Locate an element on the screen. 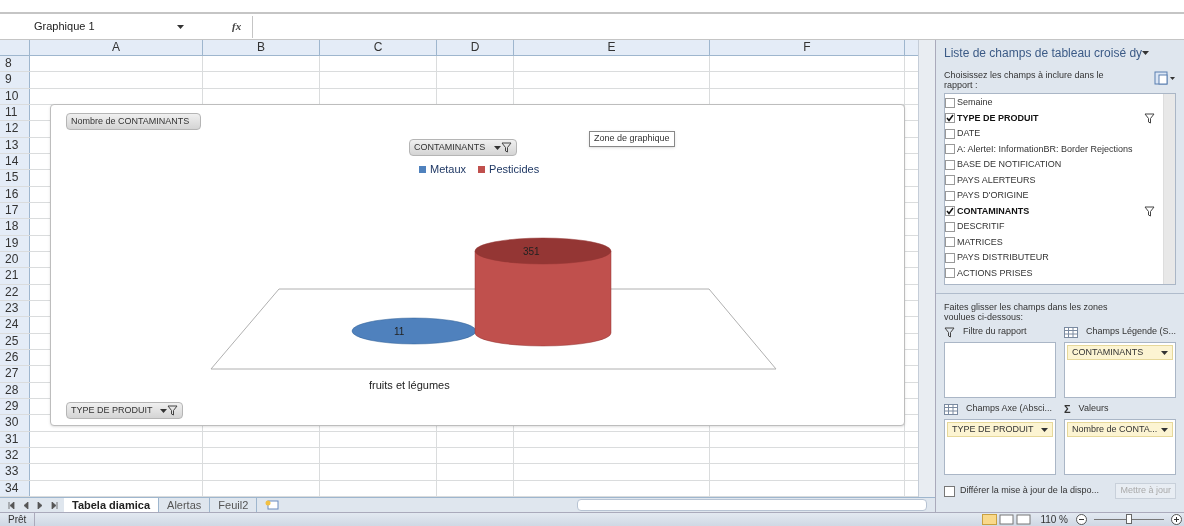 The image size is (1184, 526). row-header: 30 is located at coordinates (15, 423).